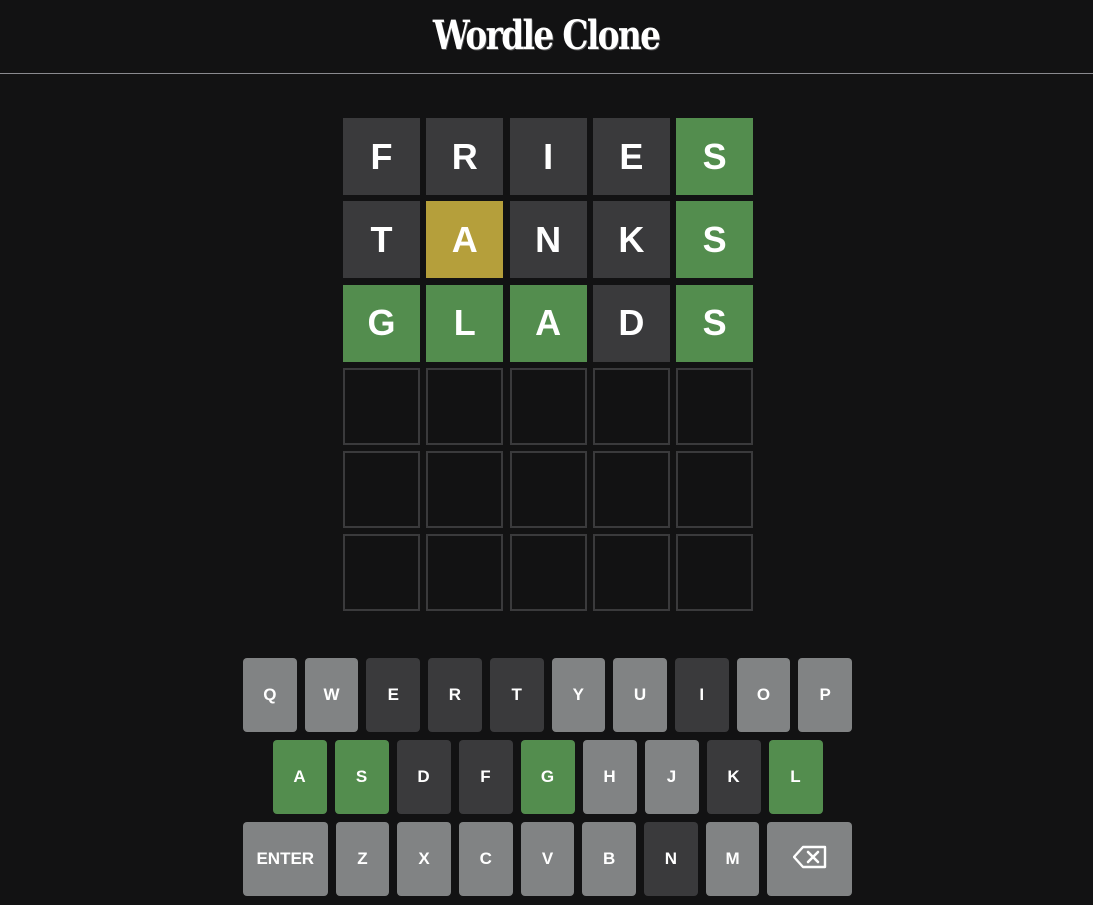 The image size is (1093, 905). Describe the element at coordinates (609, 859) in the screenshot. I see `key-b: B` at that location.